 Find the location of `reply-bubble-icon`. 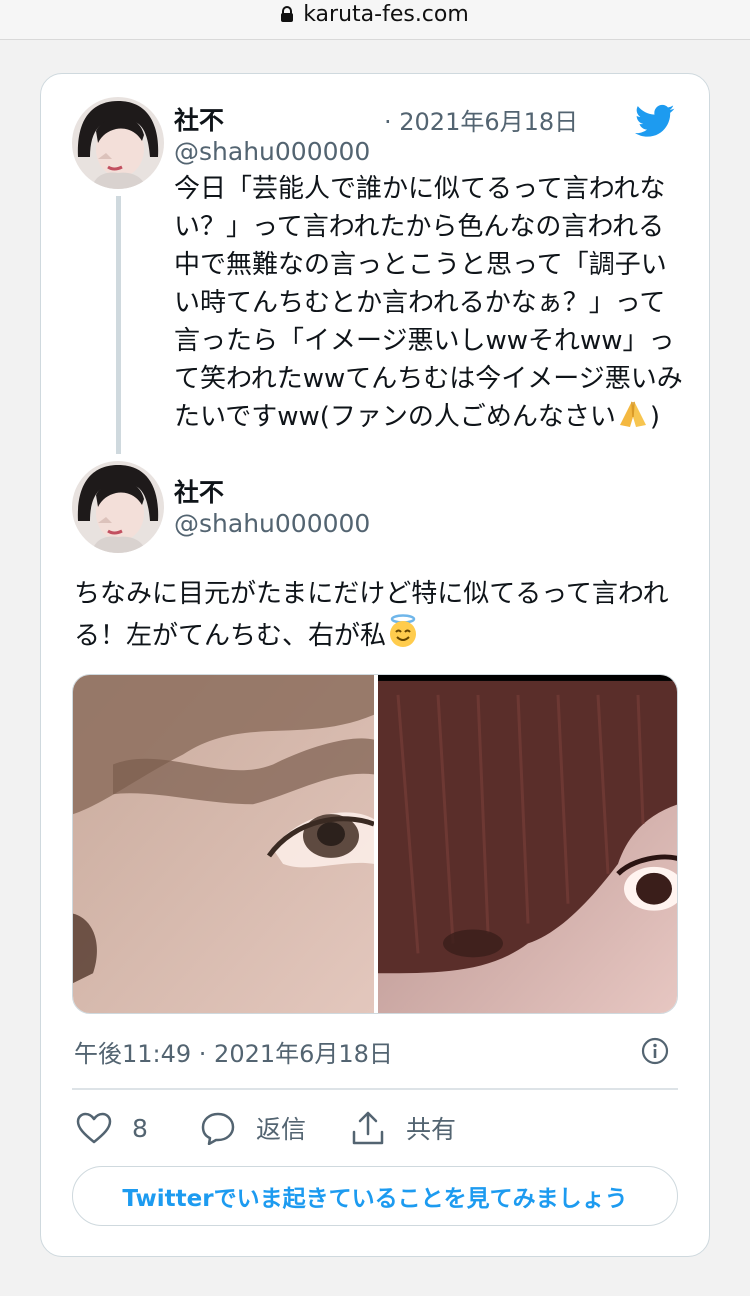

reply-bubble-icon is located at coordinates (218, 1128).